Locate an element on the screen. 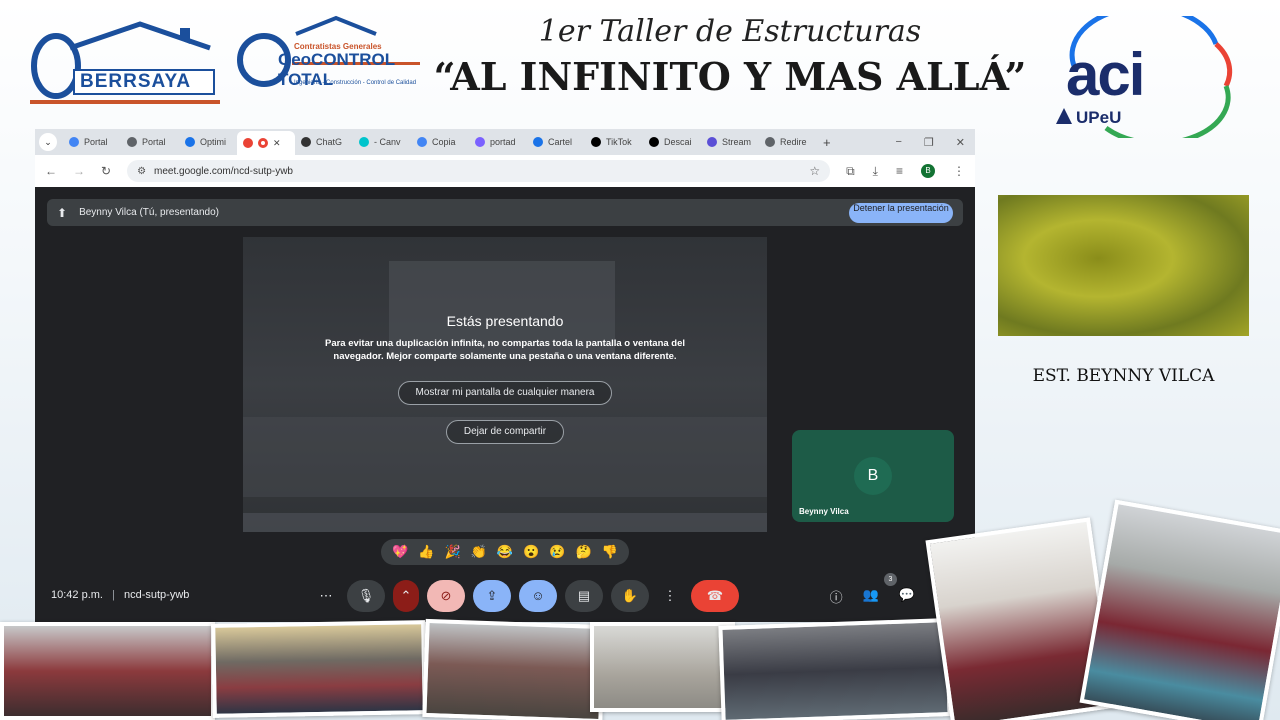  url-text: meet.google.com/ncd-sutp-ywb is located at coordinates (223, 171).